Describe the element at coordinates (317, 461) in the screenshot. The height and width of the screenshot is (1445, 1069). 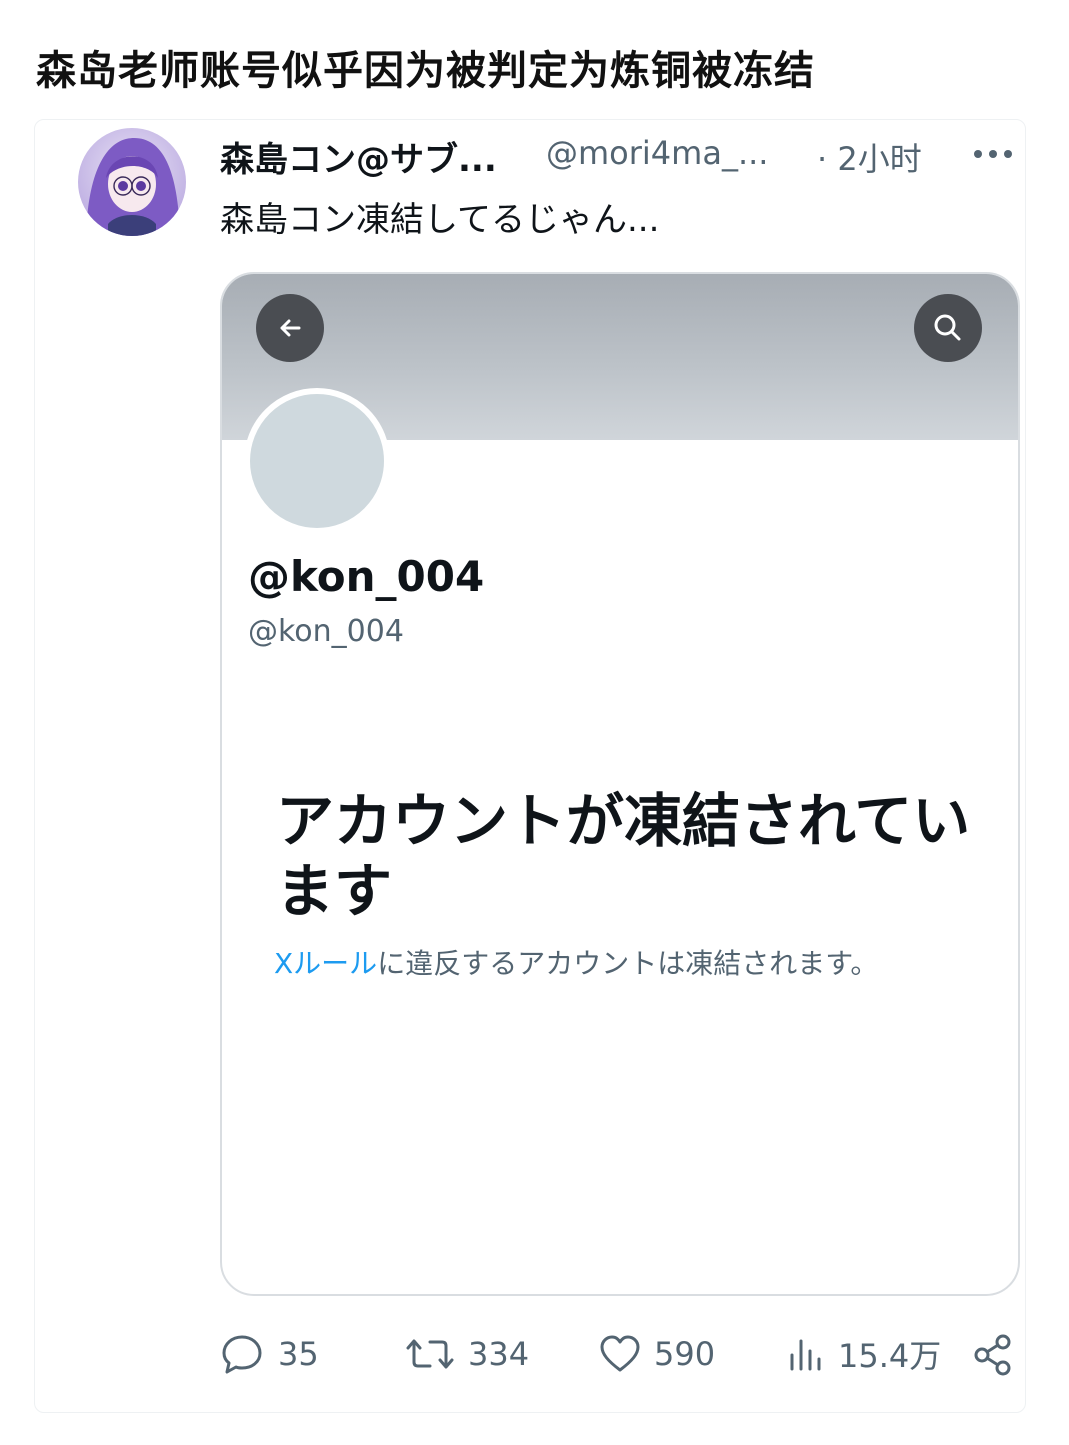
I see `profile-avatar-placeholder` at that location.